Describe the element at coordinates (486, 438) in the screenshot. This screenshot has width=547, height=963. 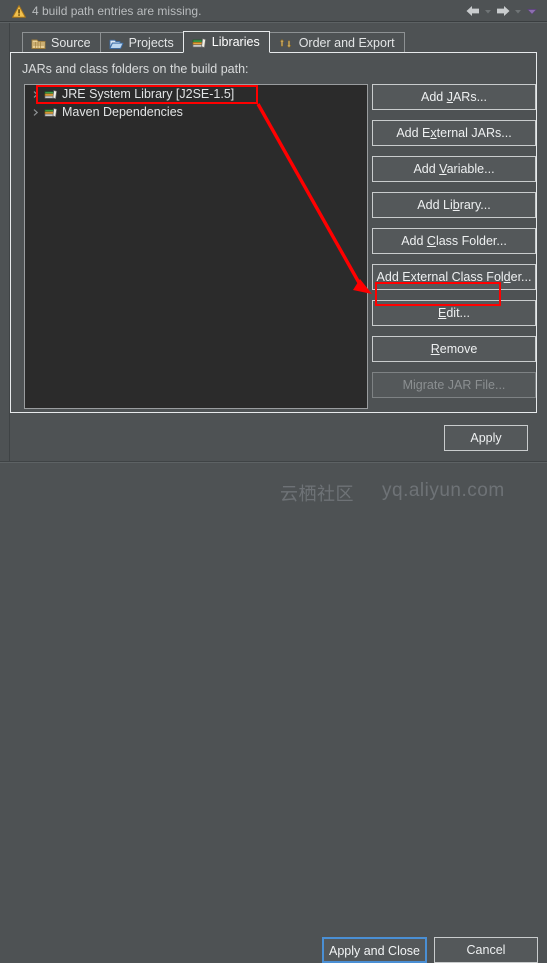
I see `apply-button: Apply` at that location.